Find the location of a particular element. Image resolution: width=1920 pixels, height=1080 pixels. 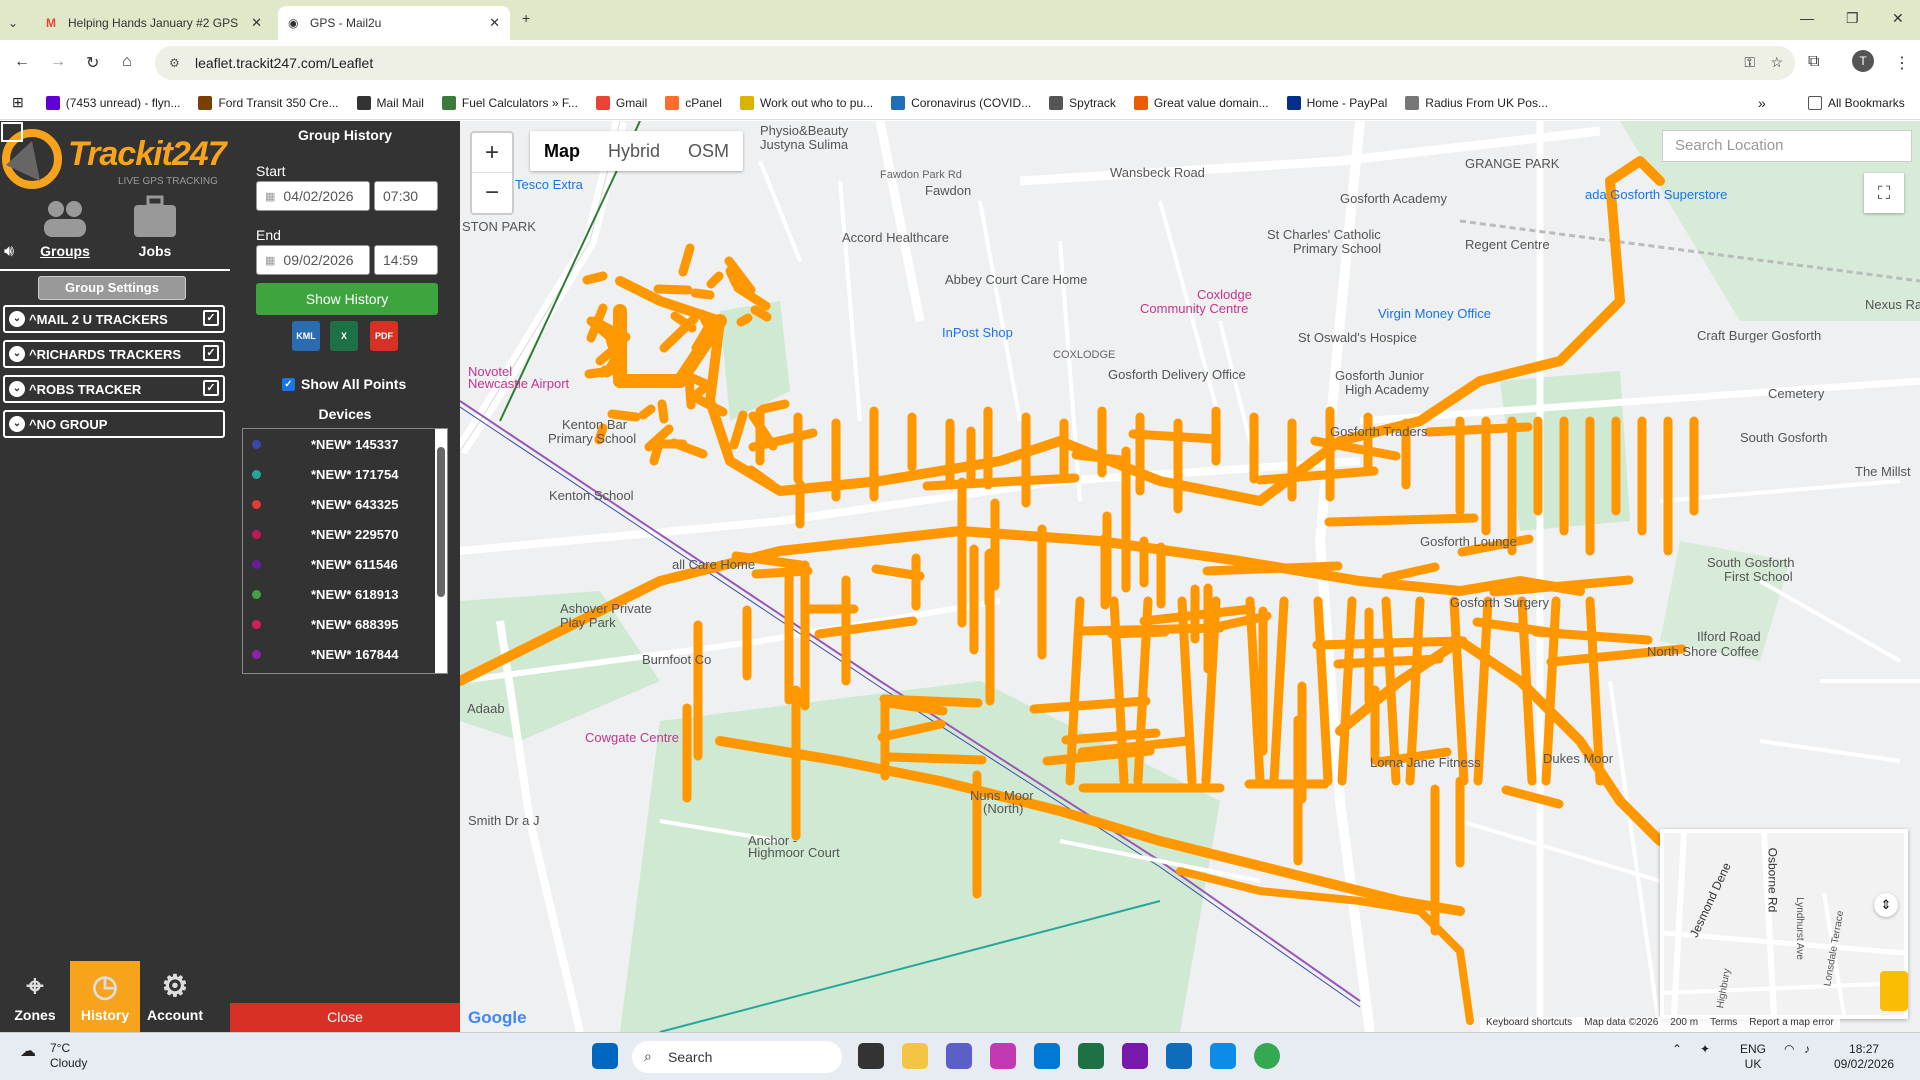

checkbox-checked-icon: ✓ is located at coordinates (288, 384).